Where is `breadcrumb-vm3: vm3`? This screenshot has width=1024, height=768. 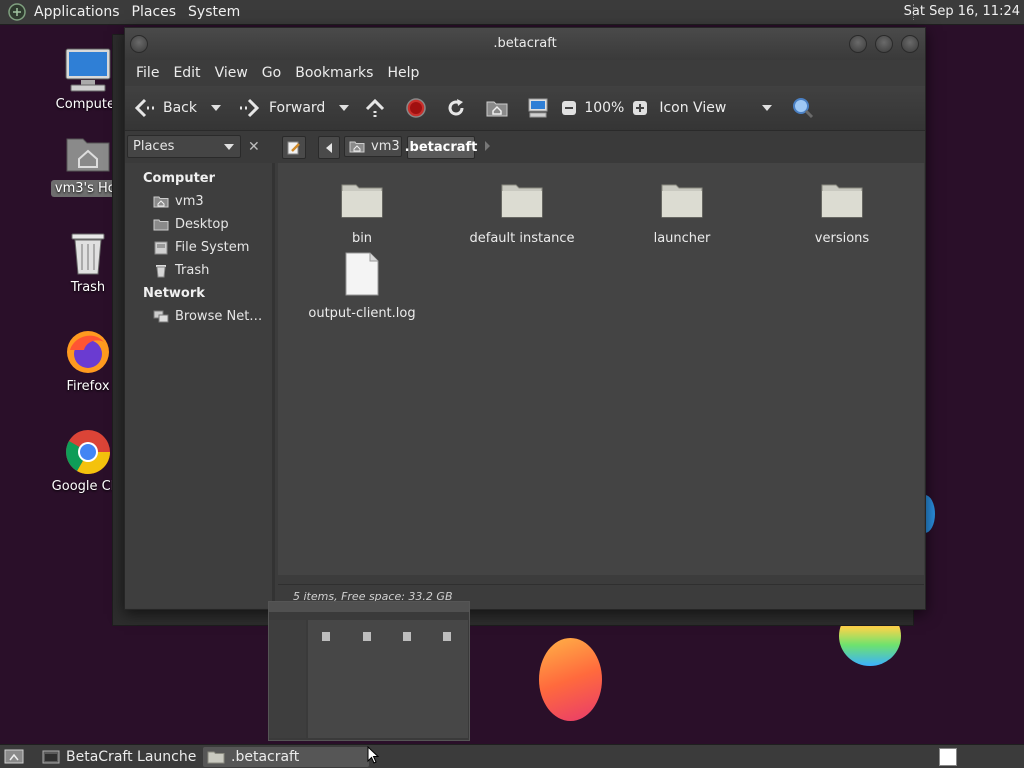 breadcrumb-vm3: vm3 is located at coordinates (373, 146).